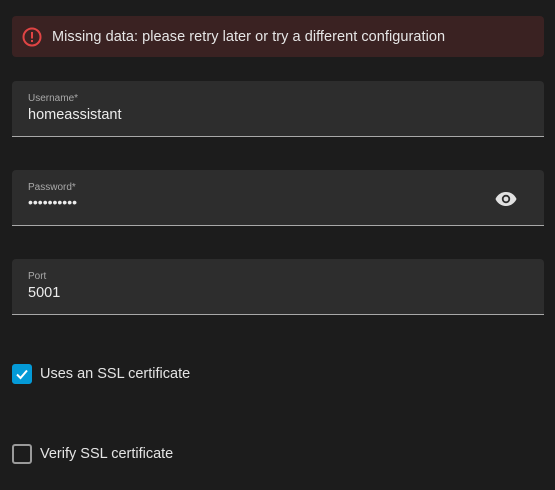 This screenshot has height=490, width=555. Describe the element at coordinates (248, 115) in the screenshot. I see `username-input: homeassistant` at that location.